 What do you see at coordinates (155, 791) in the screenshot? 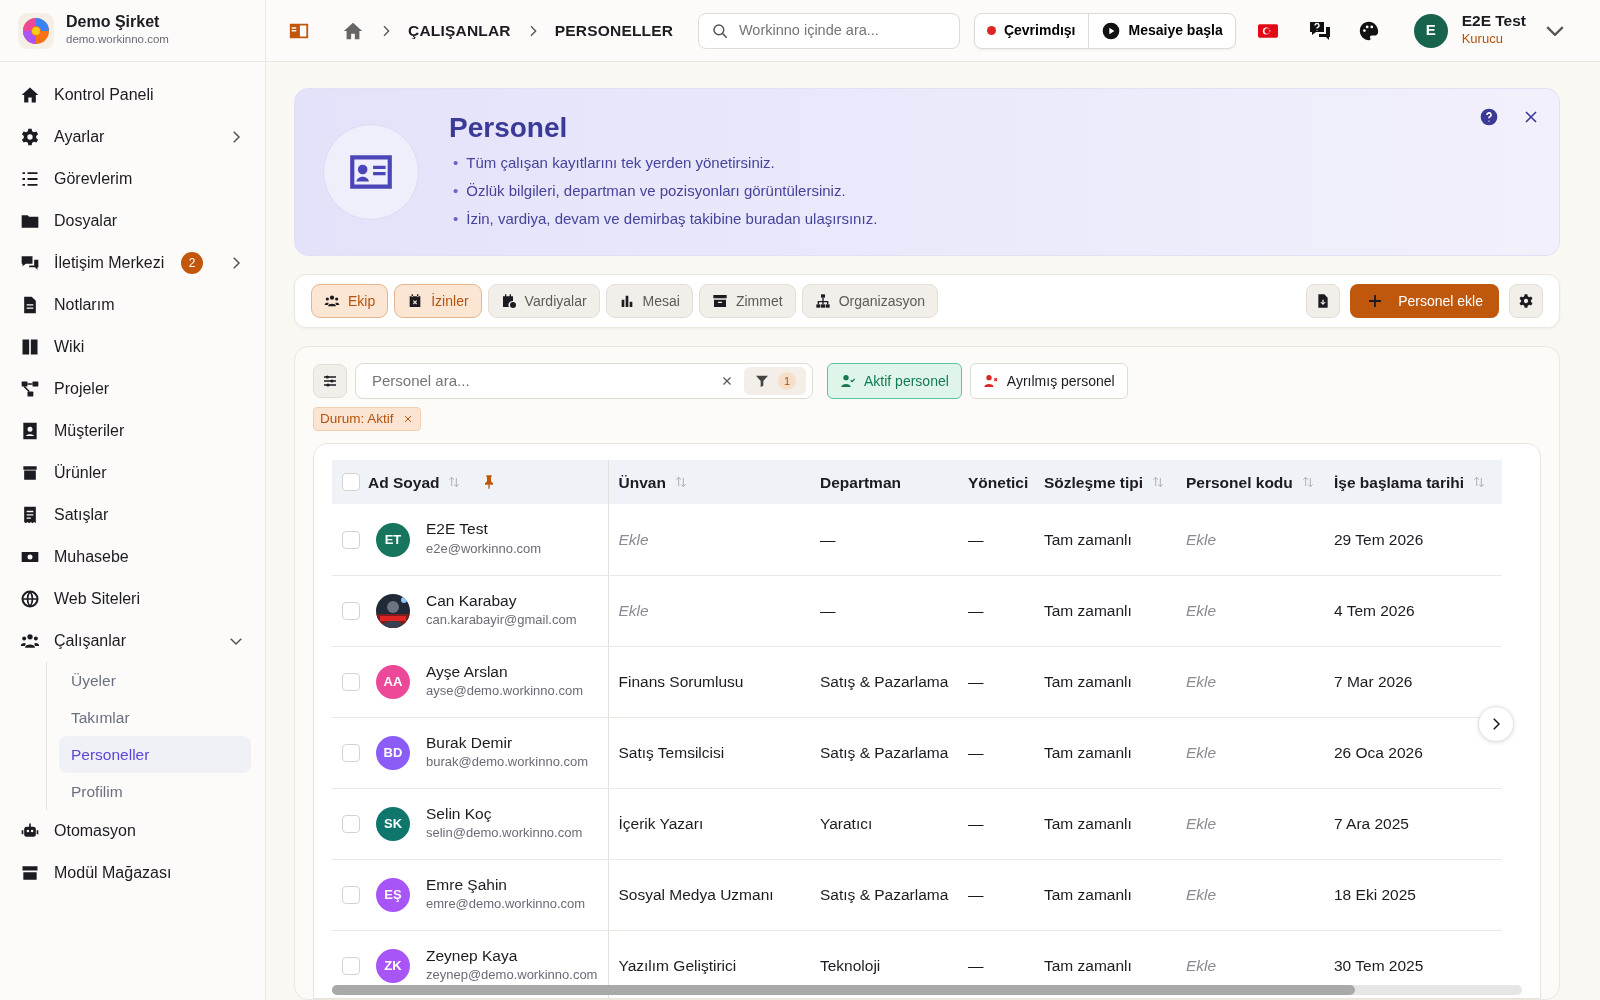
I see `sidebar-subitem: Profilim` at bounding box center [155, 791].